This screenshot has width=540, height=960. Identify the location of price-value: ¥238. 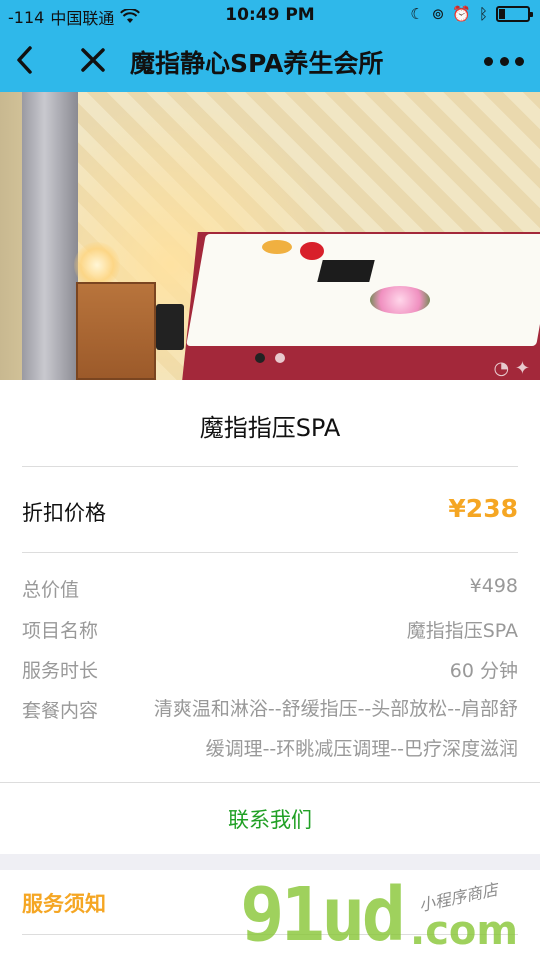
(483, 508).